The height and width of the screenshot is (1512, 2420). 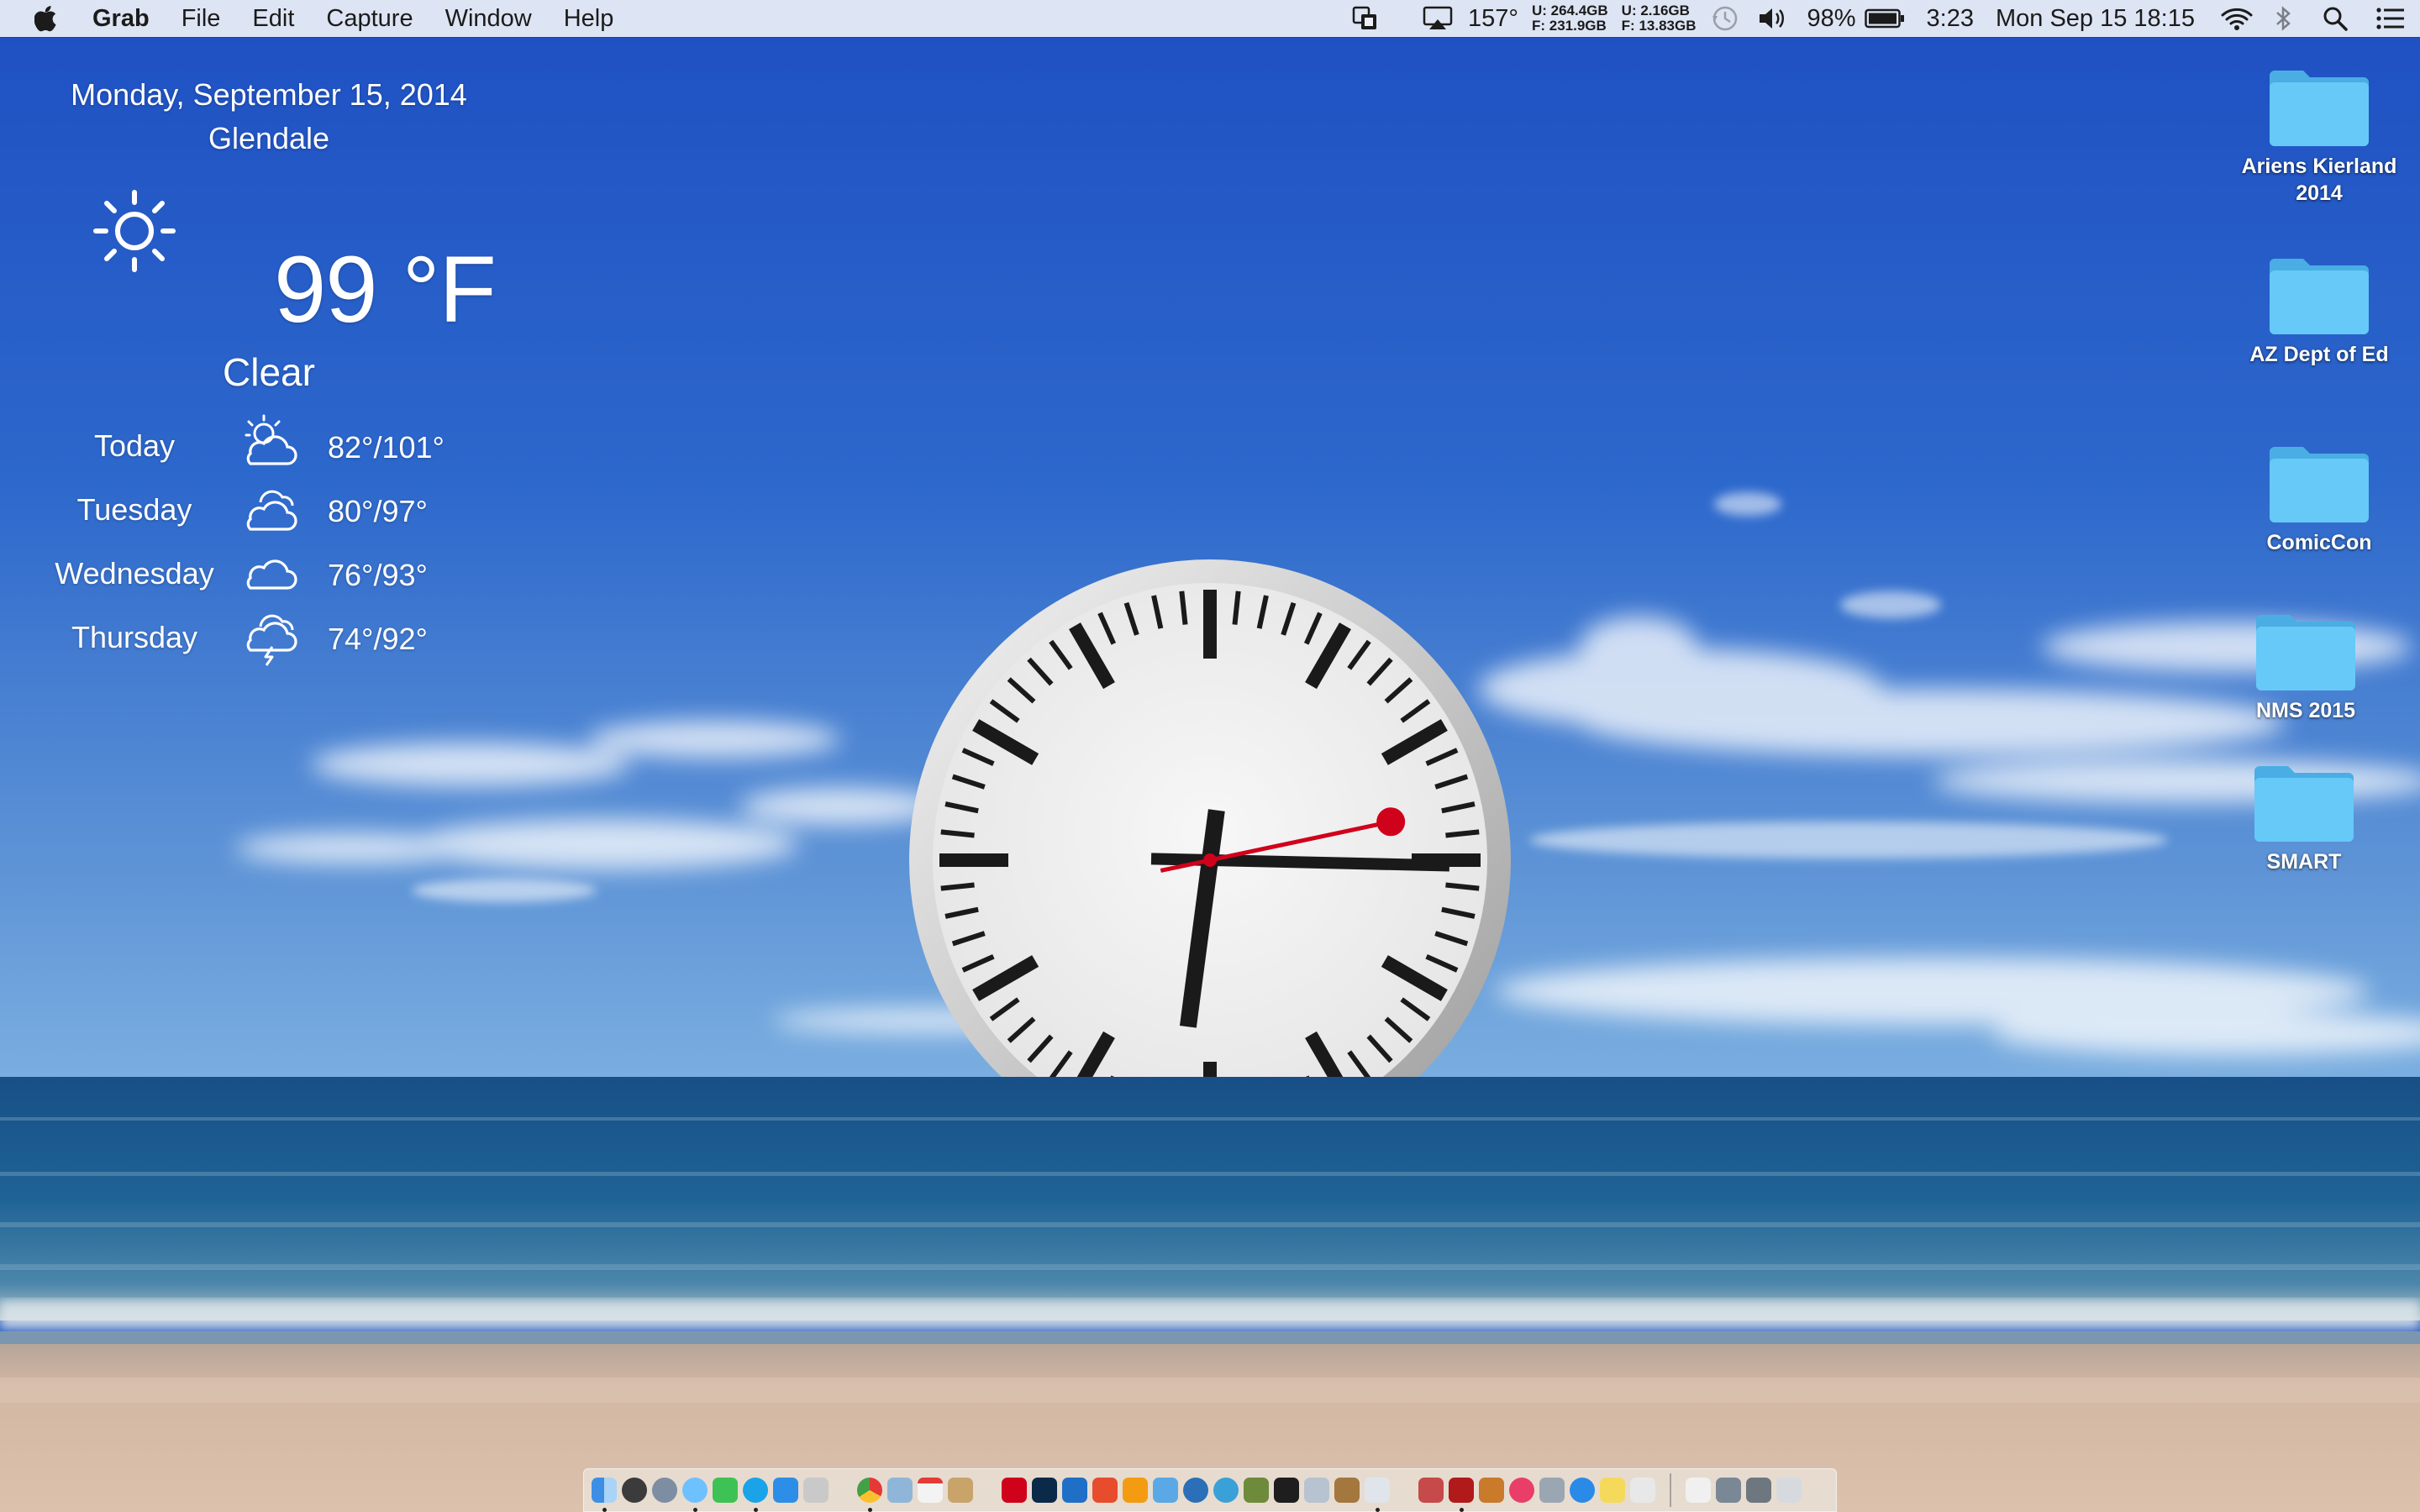 What do you see at coordinates (378, 511) in the screenshot?
I see `forecast-range: 80°/97°` at bounding box center [378, 511].